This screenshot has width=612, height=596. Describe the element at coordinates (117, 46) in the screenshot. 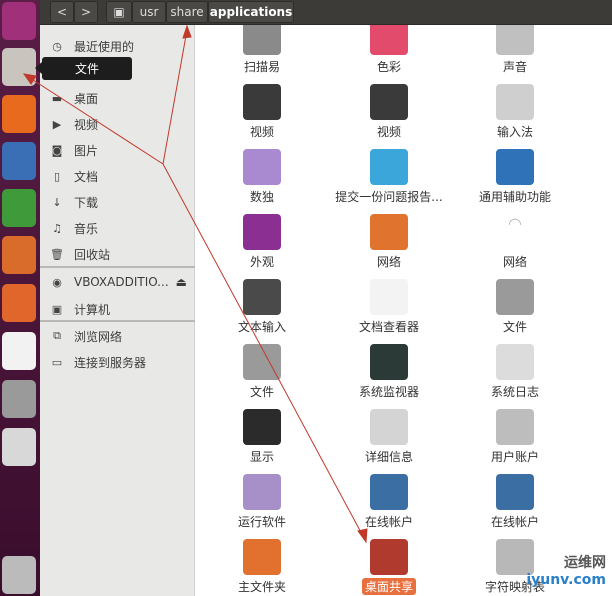

I see `sidebar-item: ◷ 最近使用的` at that location.